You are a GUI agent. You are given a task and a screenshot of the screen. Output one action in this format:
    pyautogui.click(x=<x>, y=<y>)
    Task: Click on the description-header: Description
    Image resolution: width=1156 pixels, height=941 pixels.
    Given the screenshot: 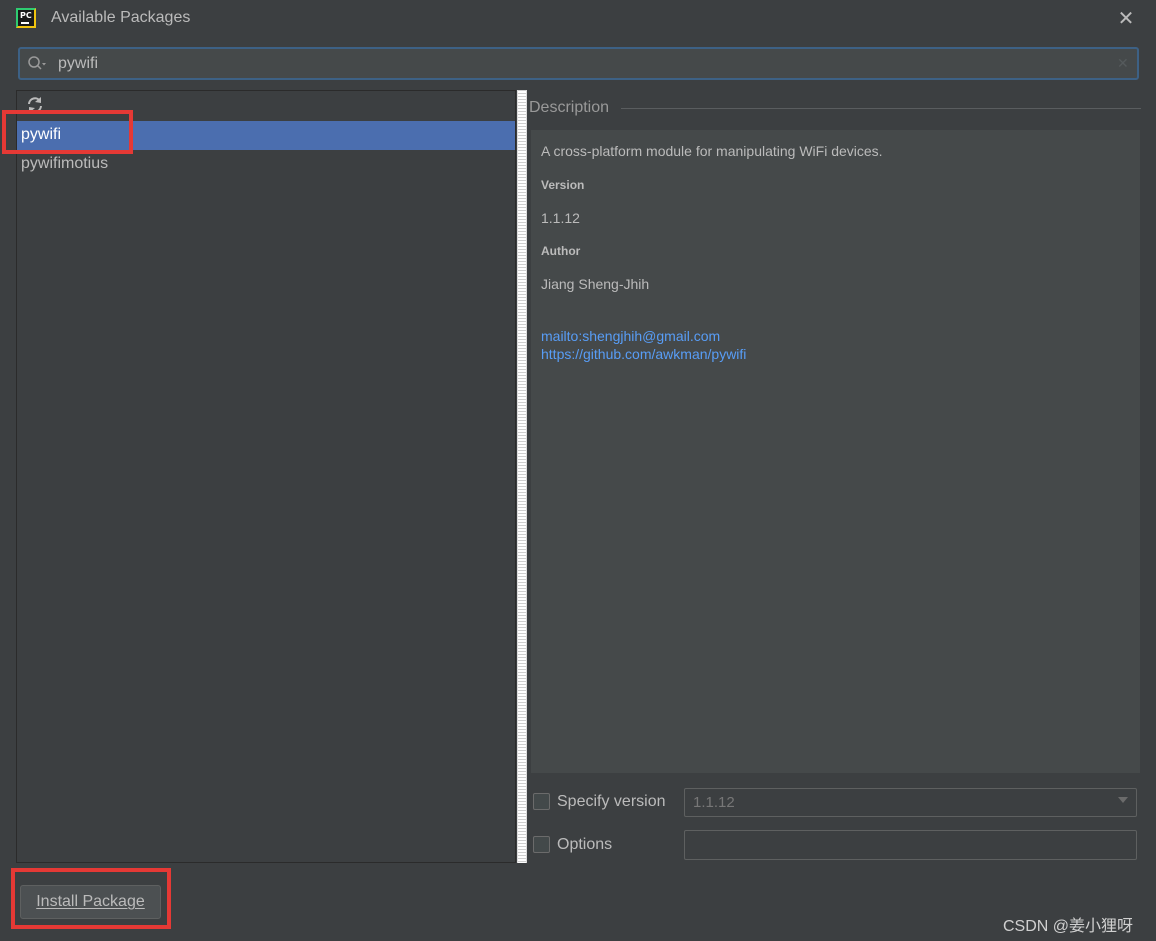 What is the action you would take?
    pyautogui.click(x=572, y=108)
    